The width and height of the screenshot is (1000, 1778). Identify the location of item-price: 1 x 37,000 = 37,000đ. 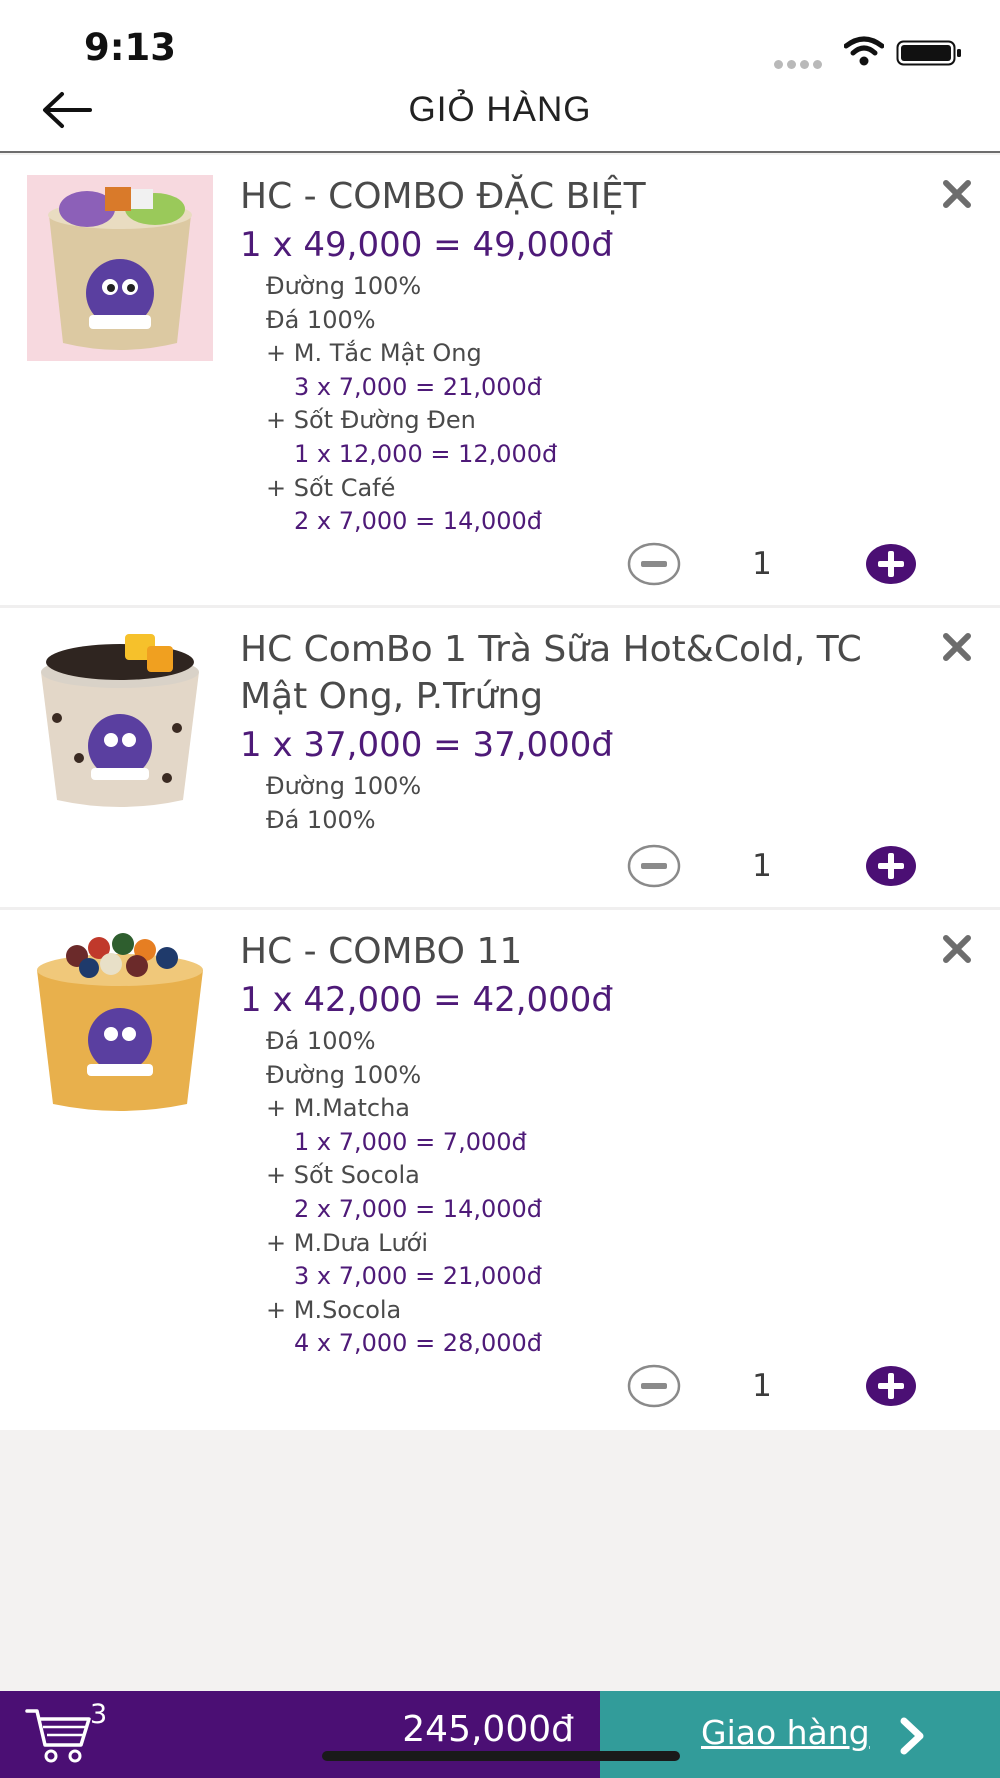
(426, 745).